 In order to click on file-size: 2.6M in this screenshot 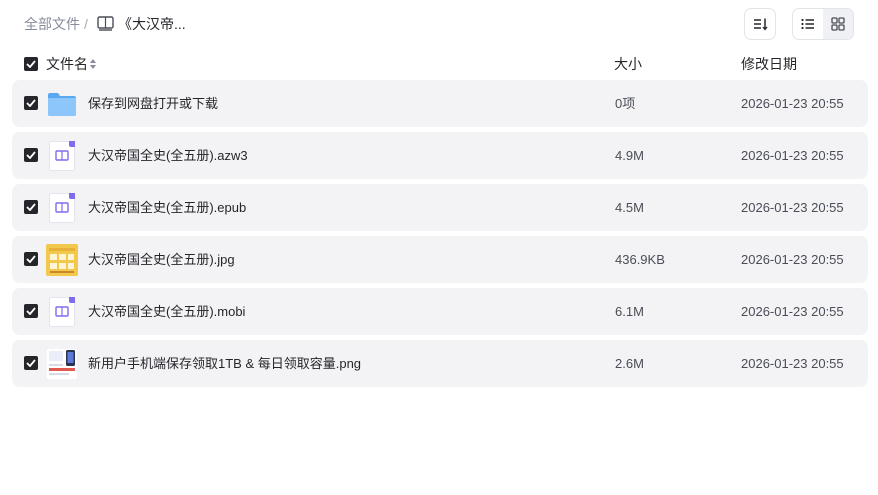, I will do `click(629, 363)`.